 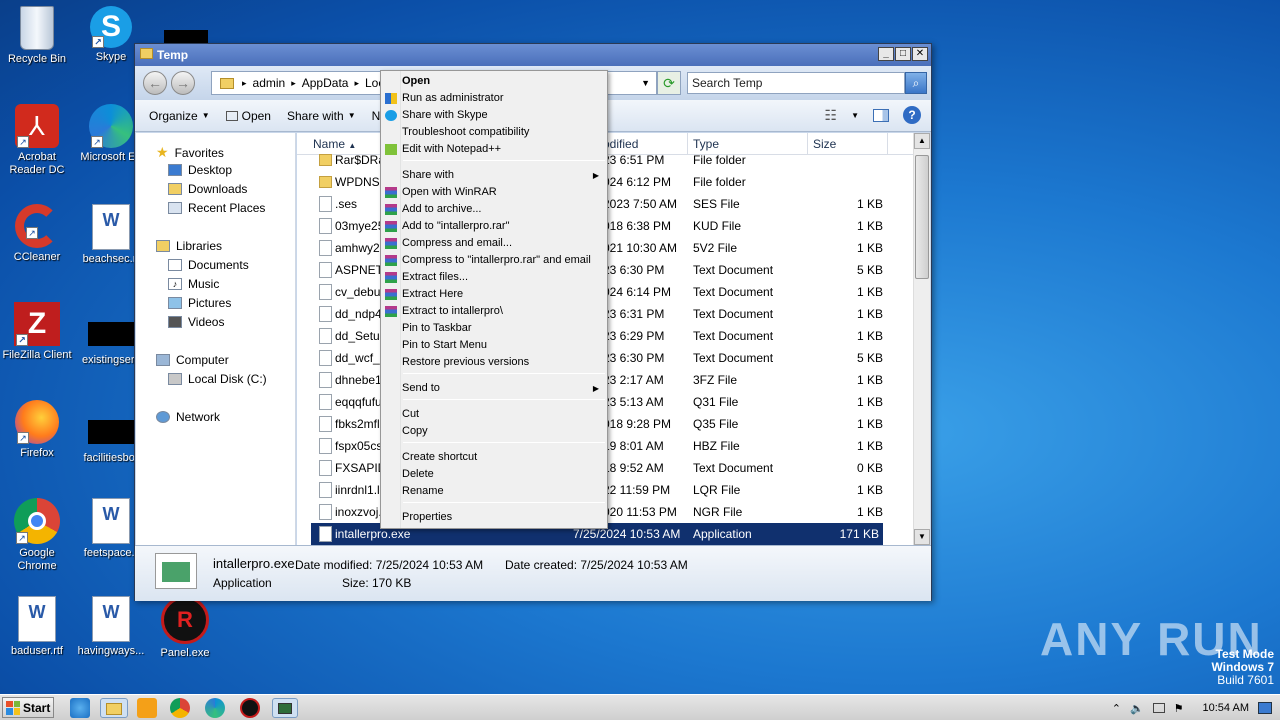 What do you see at coordinates (208, 265) in the screenshot?
I see `nav-documents: Documents` at bounding box center [208, 265].